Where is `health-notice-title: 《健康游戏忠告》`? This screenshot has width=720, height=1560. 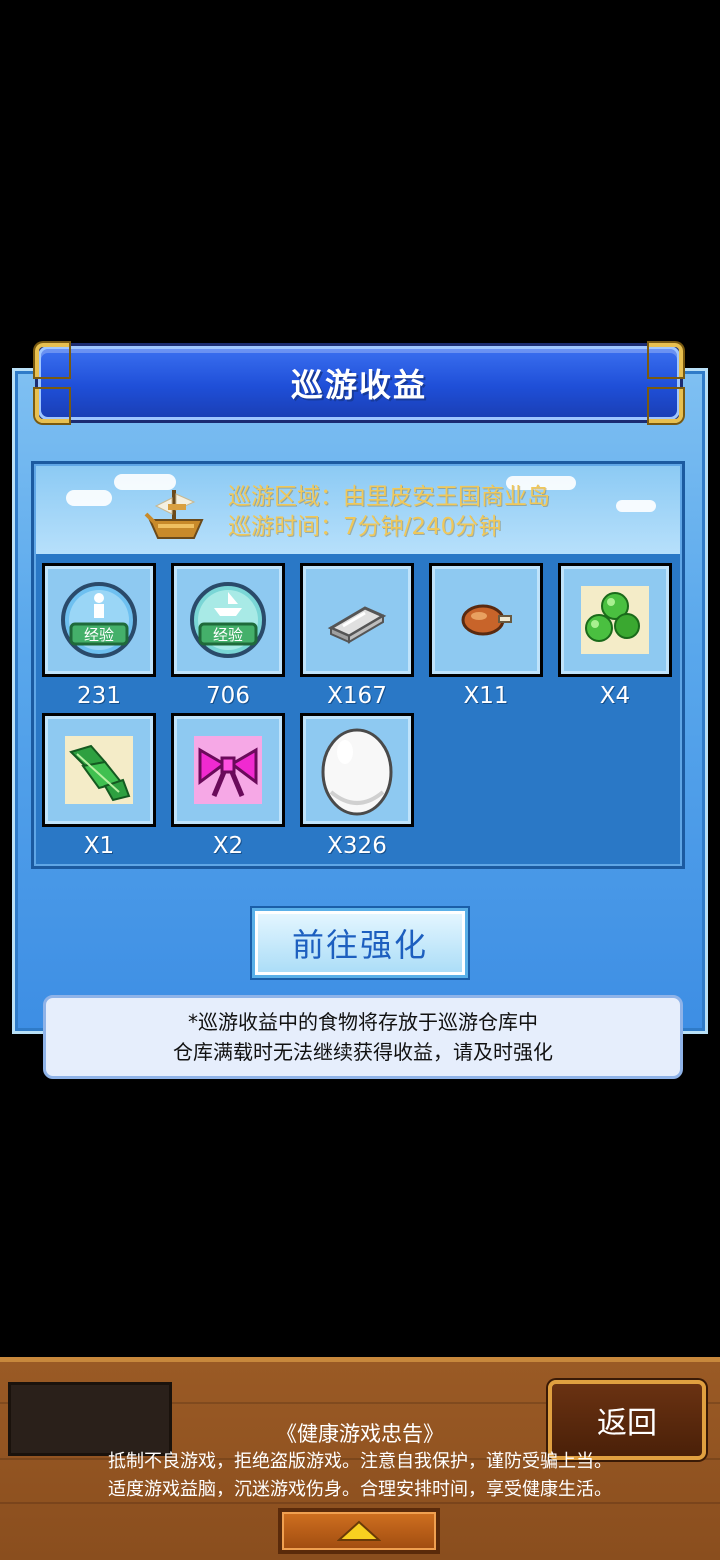
health-notice-title: 《健康游戏忠告》 is located at coordinates (360, 1434).